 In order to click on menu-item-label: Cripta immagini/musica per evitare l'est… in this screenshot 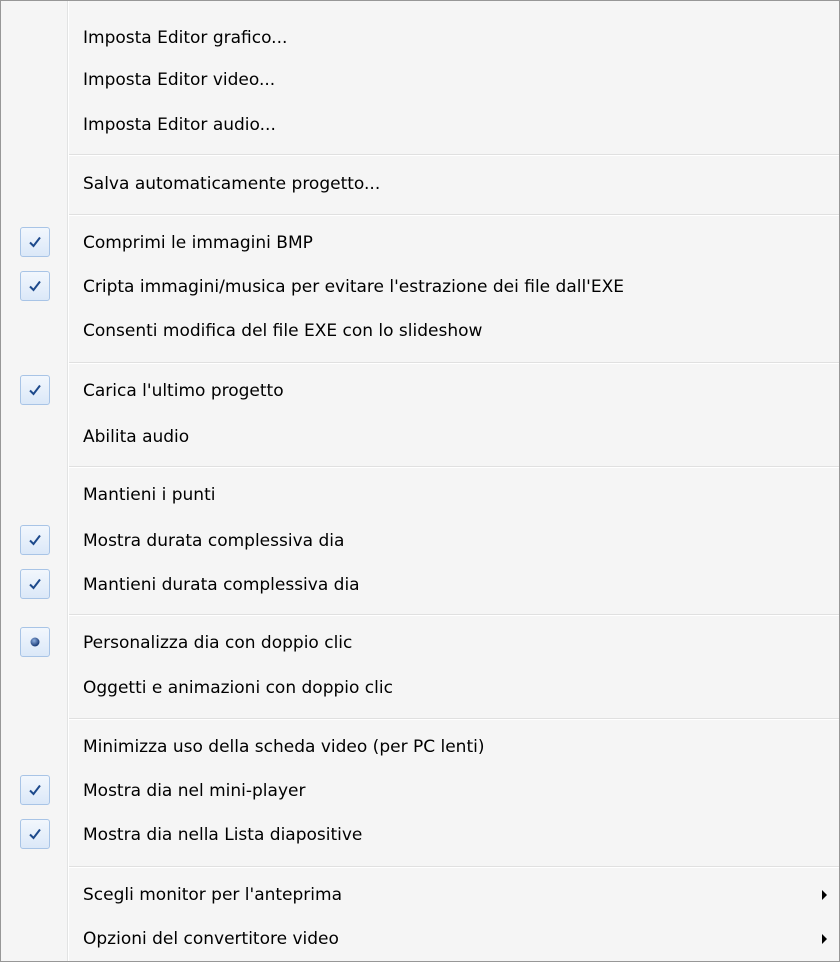, I will do `click(353, 287)`.